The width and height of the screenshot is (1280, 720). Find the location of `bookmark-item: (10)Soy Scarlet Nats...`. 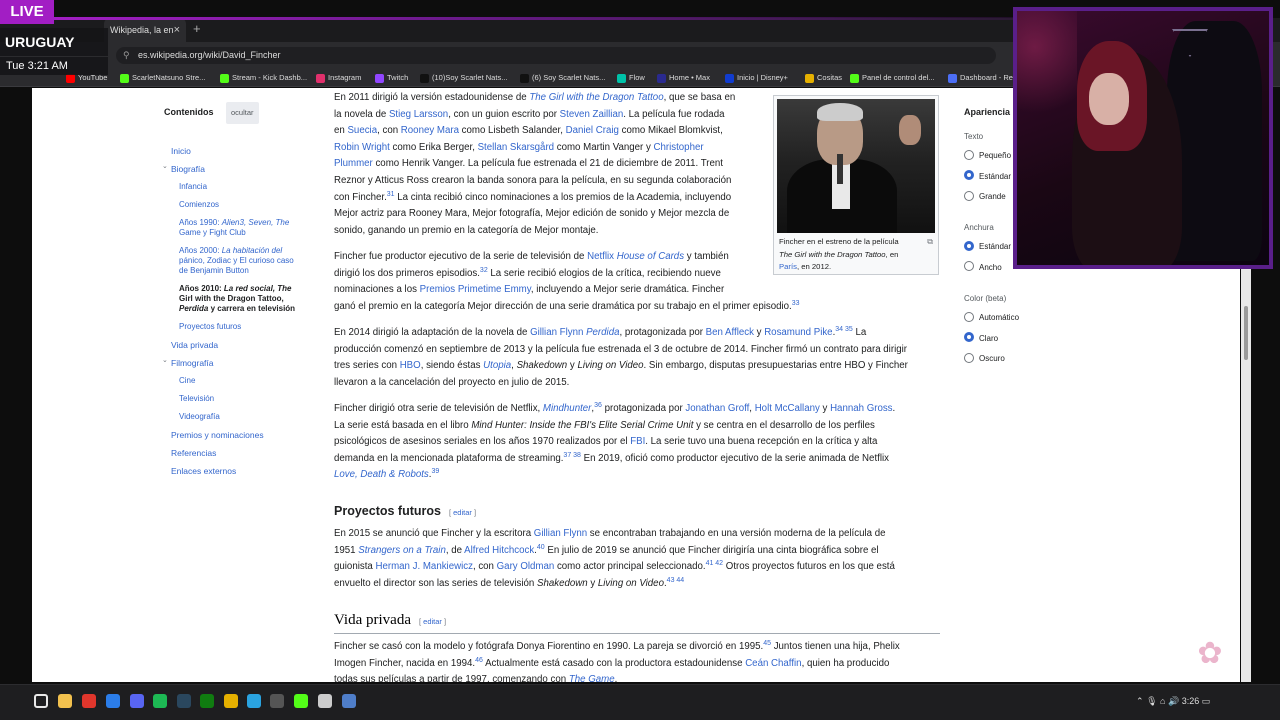

bookmark-item: (10)Soy Scarlet Nats... is located at coordinates (463, 77).